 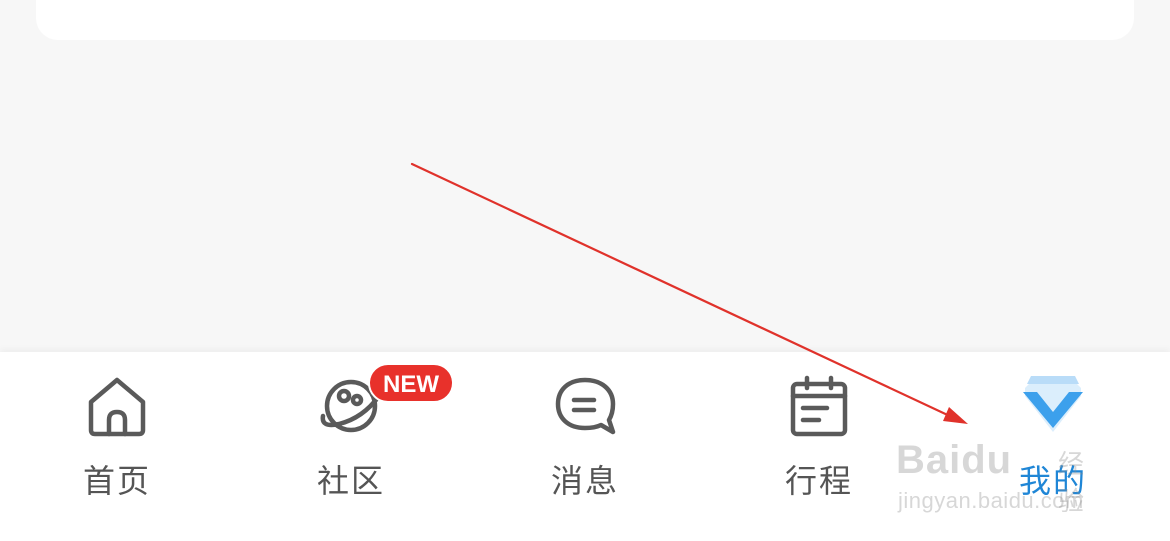 I want to click on tab-label-mine: 我的, so click(x=1052, y=481).